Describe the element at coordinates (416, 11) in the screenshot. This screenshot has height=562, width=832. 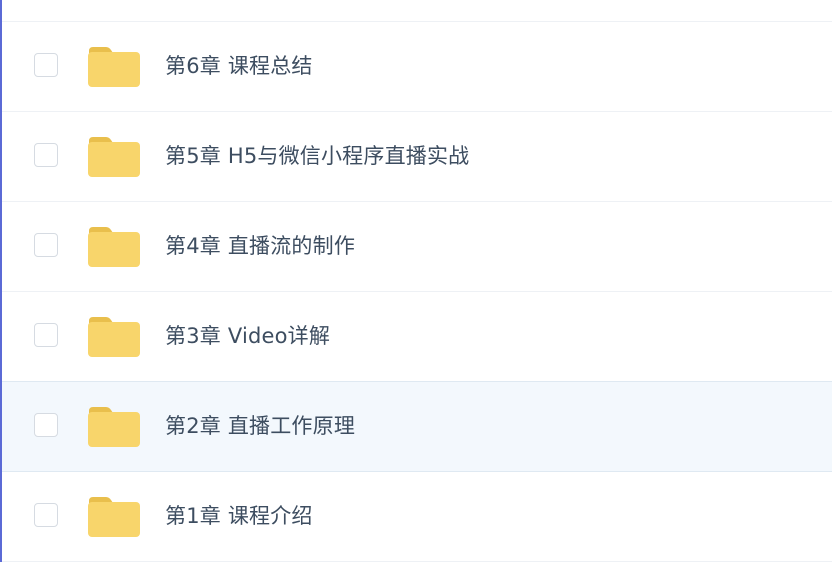
I see `folder-row` at that location.